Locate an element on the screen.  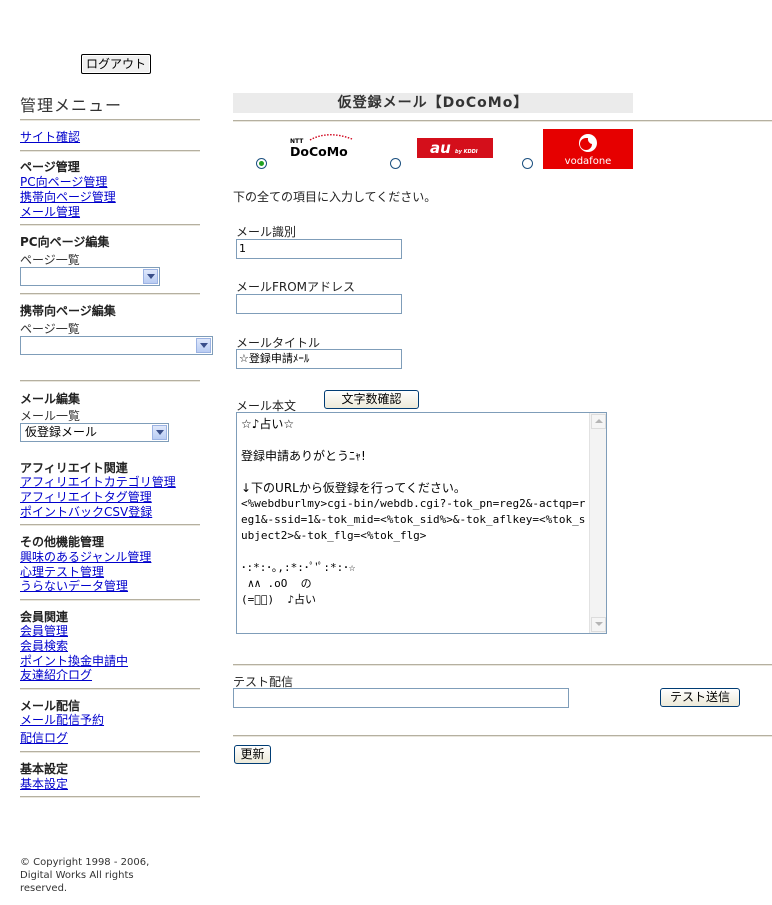
fortune-data-link: うらないデータ管理 is located at coordinates (74, 585).